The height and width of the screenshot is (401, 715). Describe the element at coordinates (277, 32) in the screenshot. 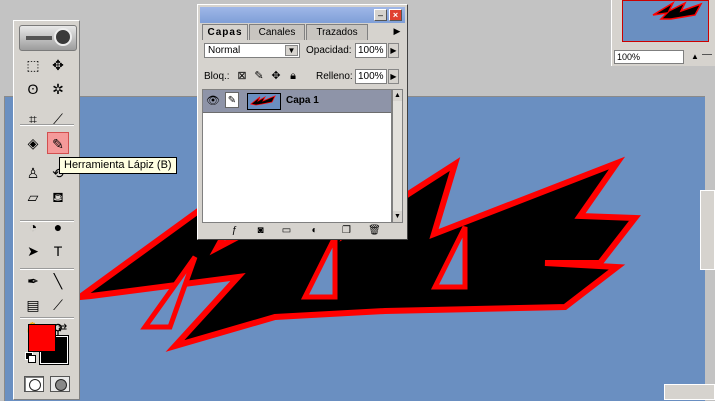

I see `tab-canales: Canales` at that location.